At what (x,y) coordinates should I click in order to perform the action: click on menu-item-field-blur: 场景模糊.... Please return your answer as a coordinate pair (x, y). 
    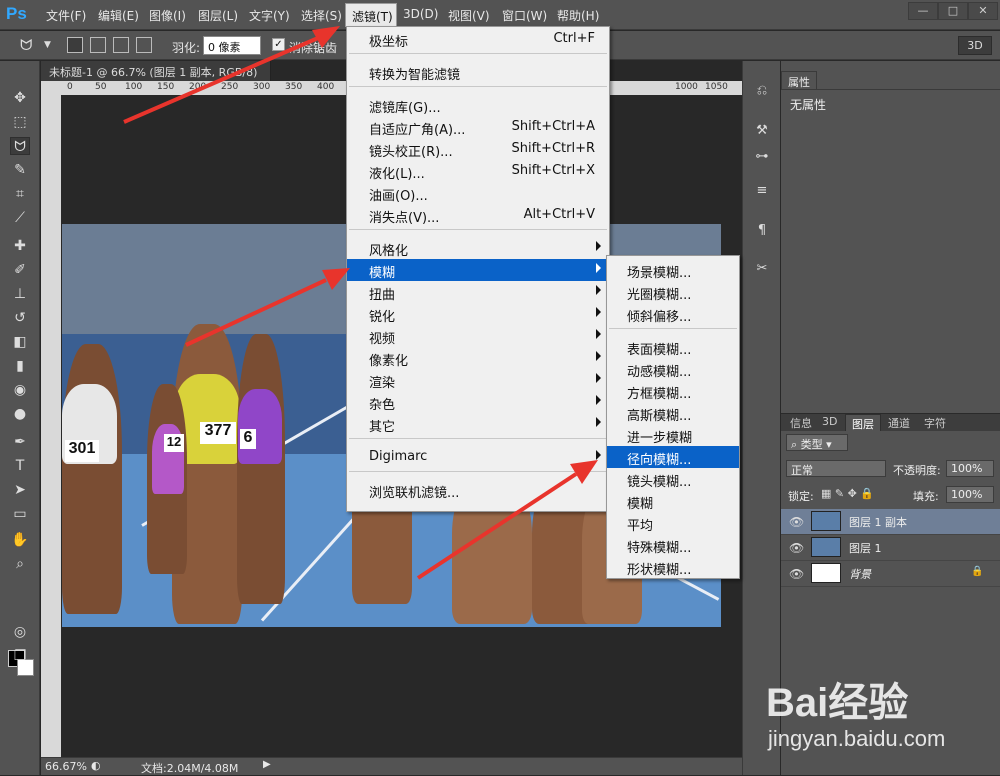
    Looking at the image, I should click on (673, 270).